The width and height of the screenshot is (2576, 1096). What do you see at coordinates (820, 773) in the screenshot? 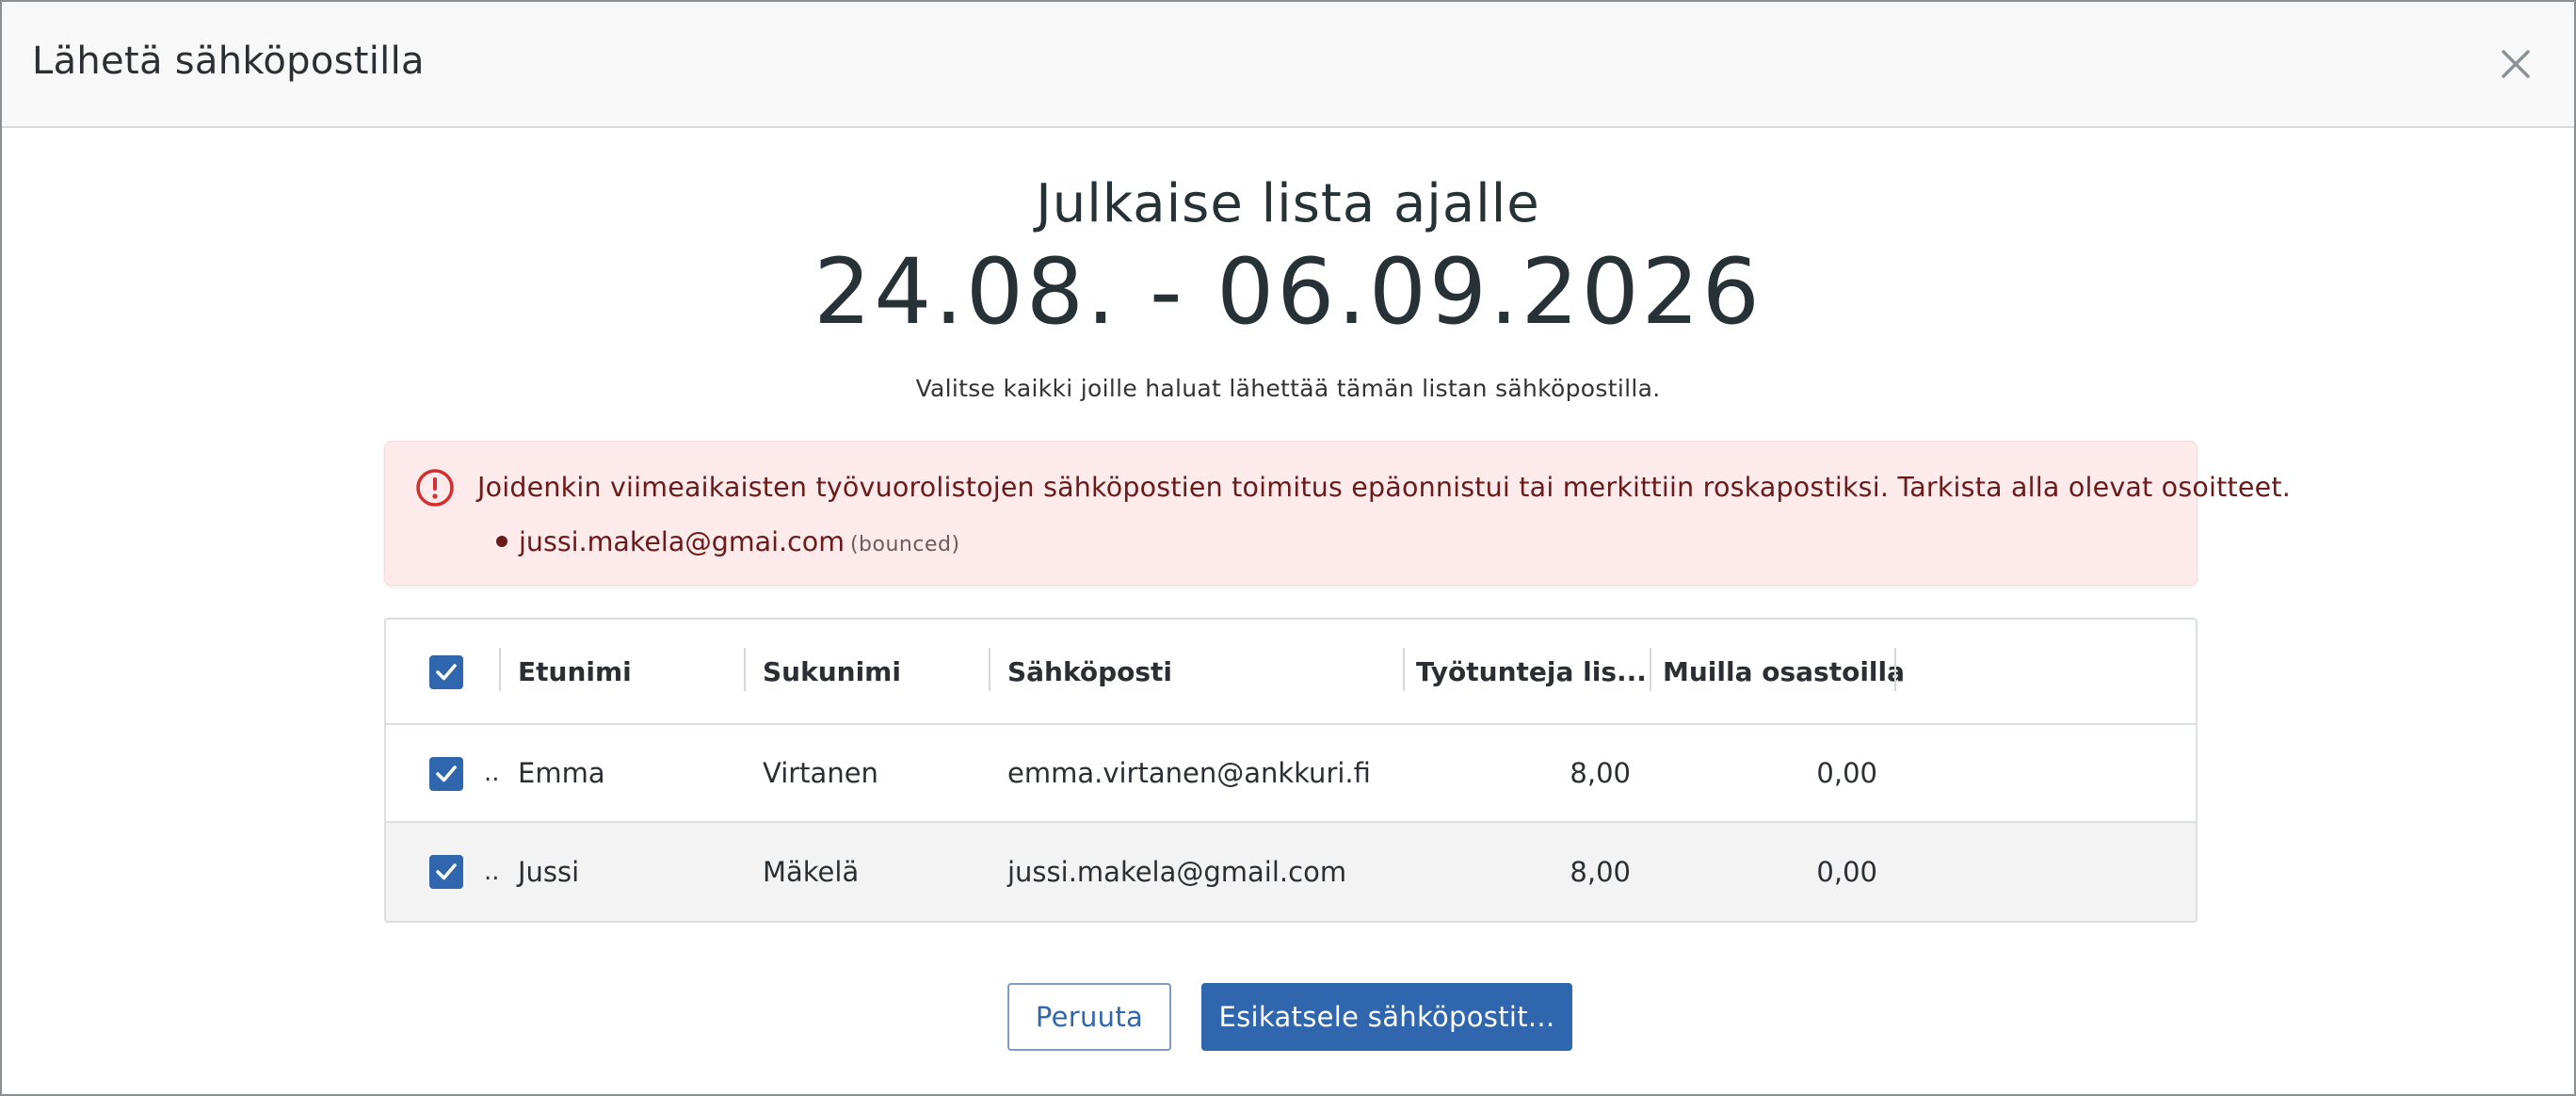
I see `last-name-cell: Virtanen` at bounding box center [820, 773].